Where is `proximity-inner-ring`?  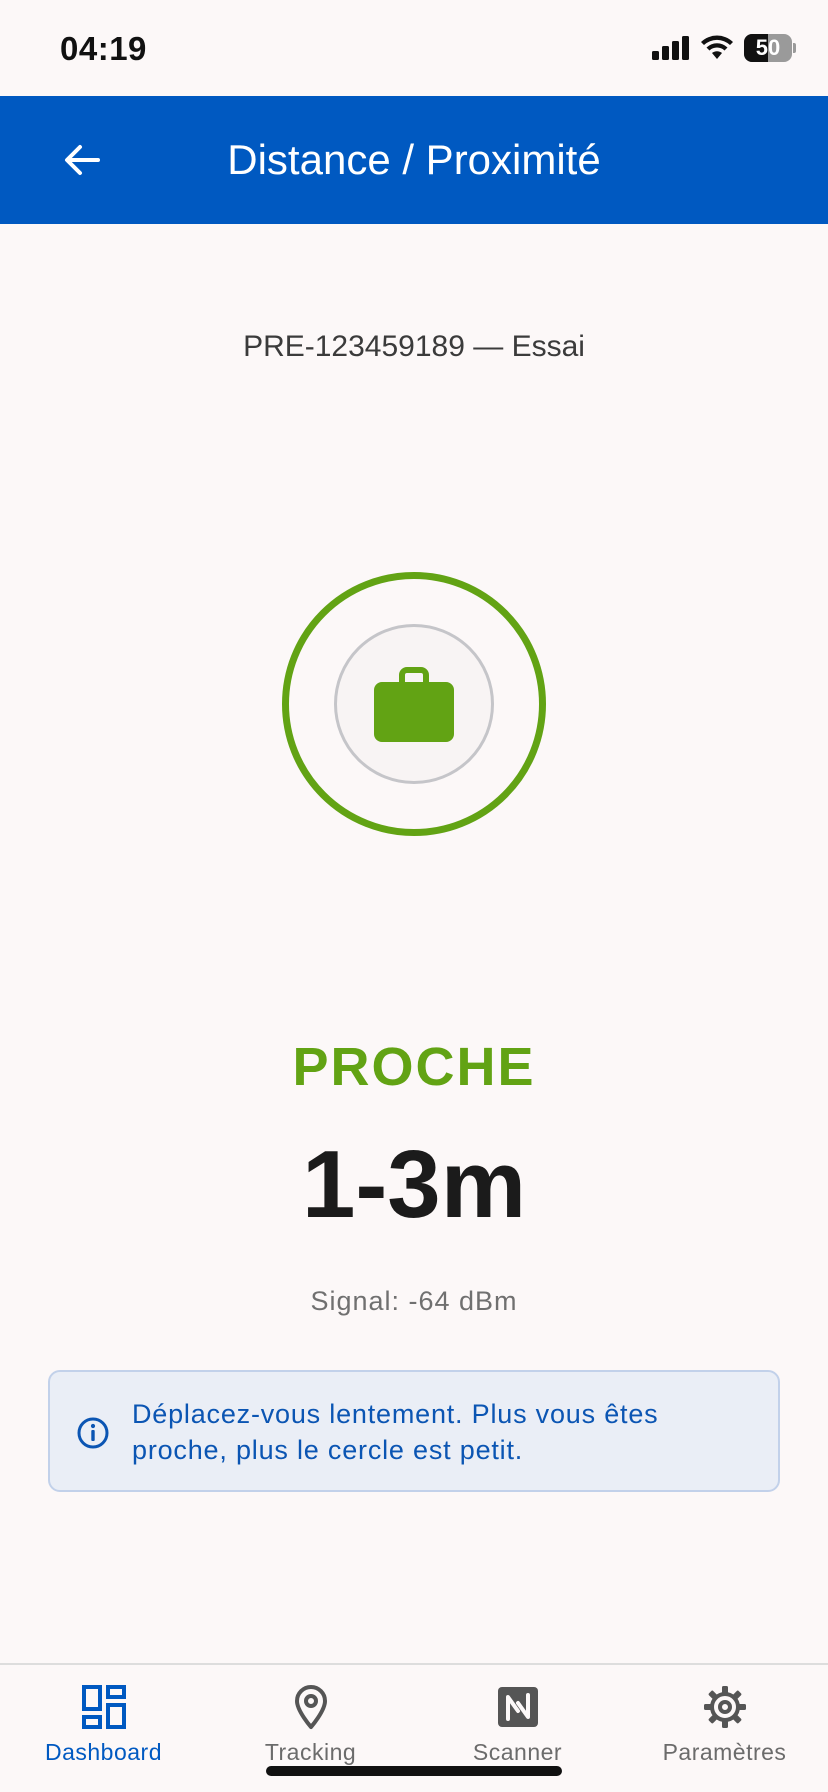
proximity-inner-ring is located at coordinates (414, 704).